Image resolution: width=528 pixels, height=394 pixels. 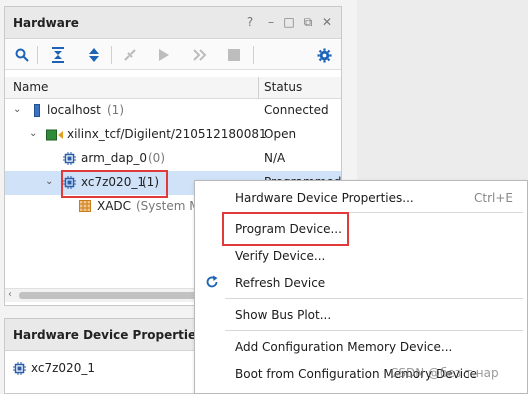 I want to click on watermark: CSDN @без т.нар, so click(x=444, y=373).